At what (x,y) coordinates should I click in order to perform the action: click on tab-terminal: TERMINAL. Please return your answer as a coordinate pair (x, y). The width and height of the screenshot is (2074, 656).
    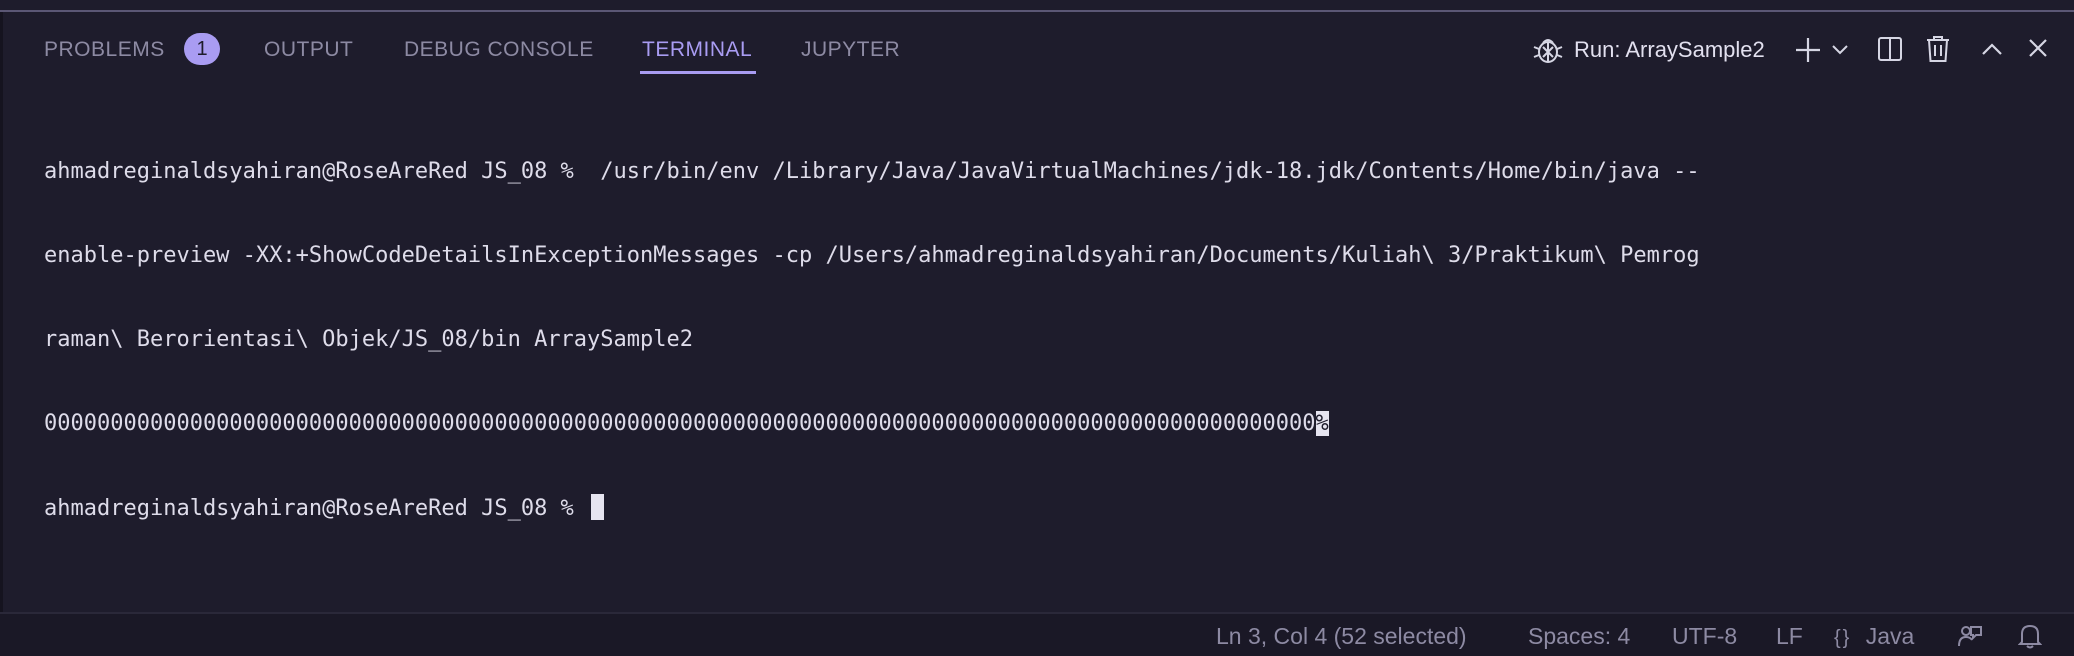
    Looking at the image, I should click on (698, 56).